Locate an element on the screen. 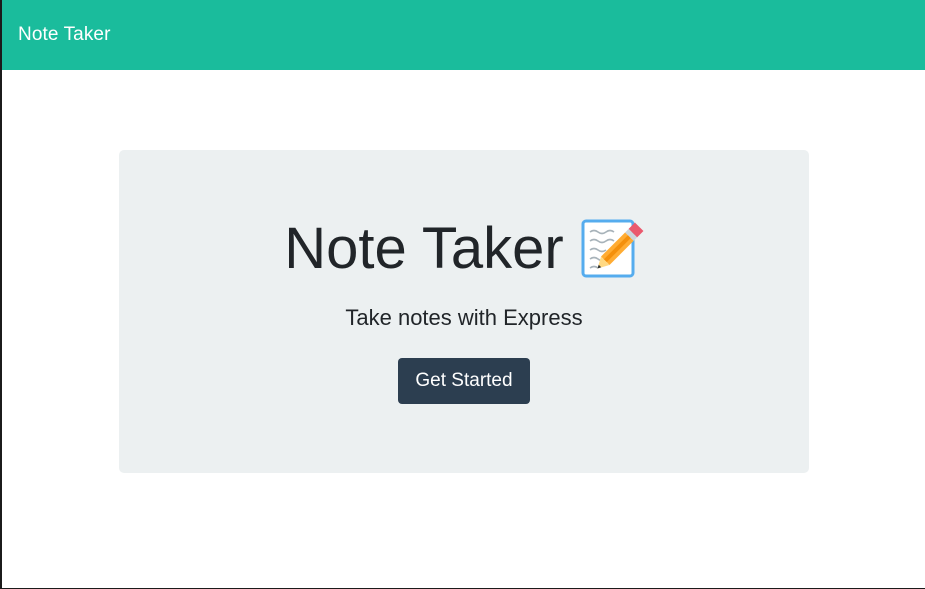 This screenshot has height=589, width=925. navbar-brand-link: Note Taker is located at coordinates (64, 35).